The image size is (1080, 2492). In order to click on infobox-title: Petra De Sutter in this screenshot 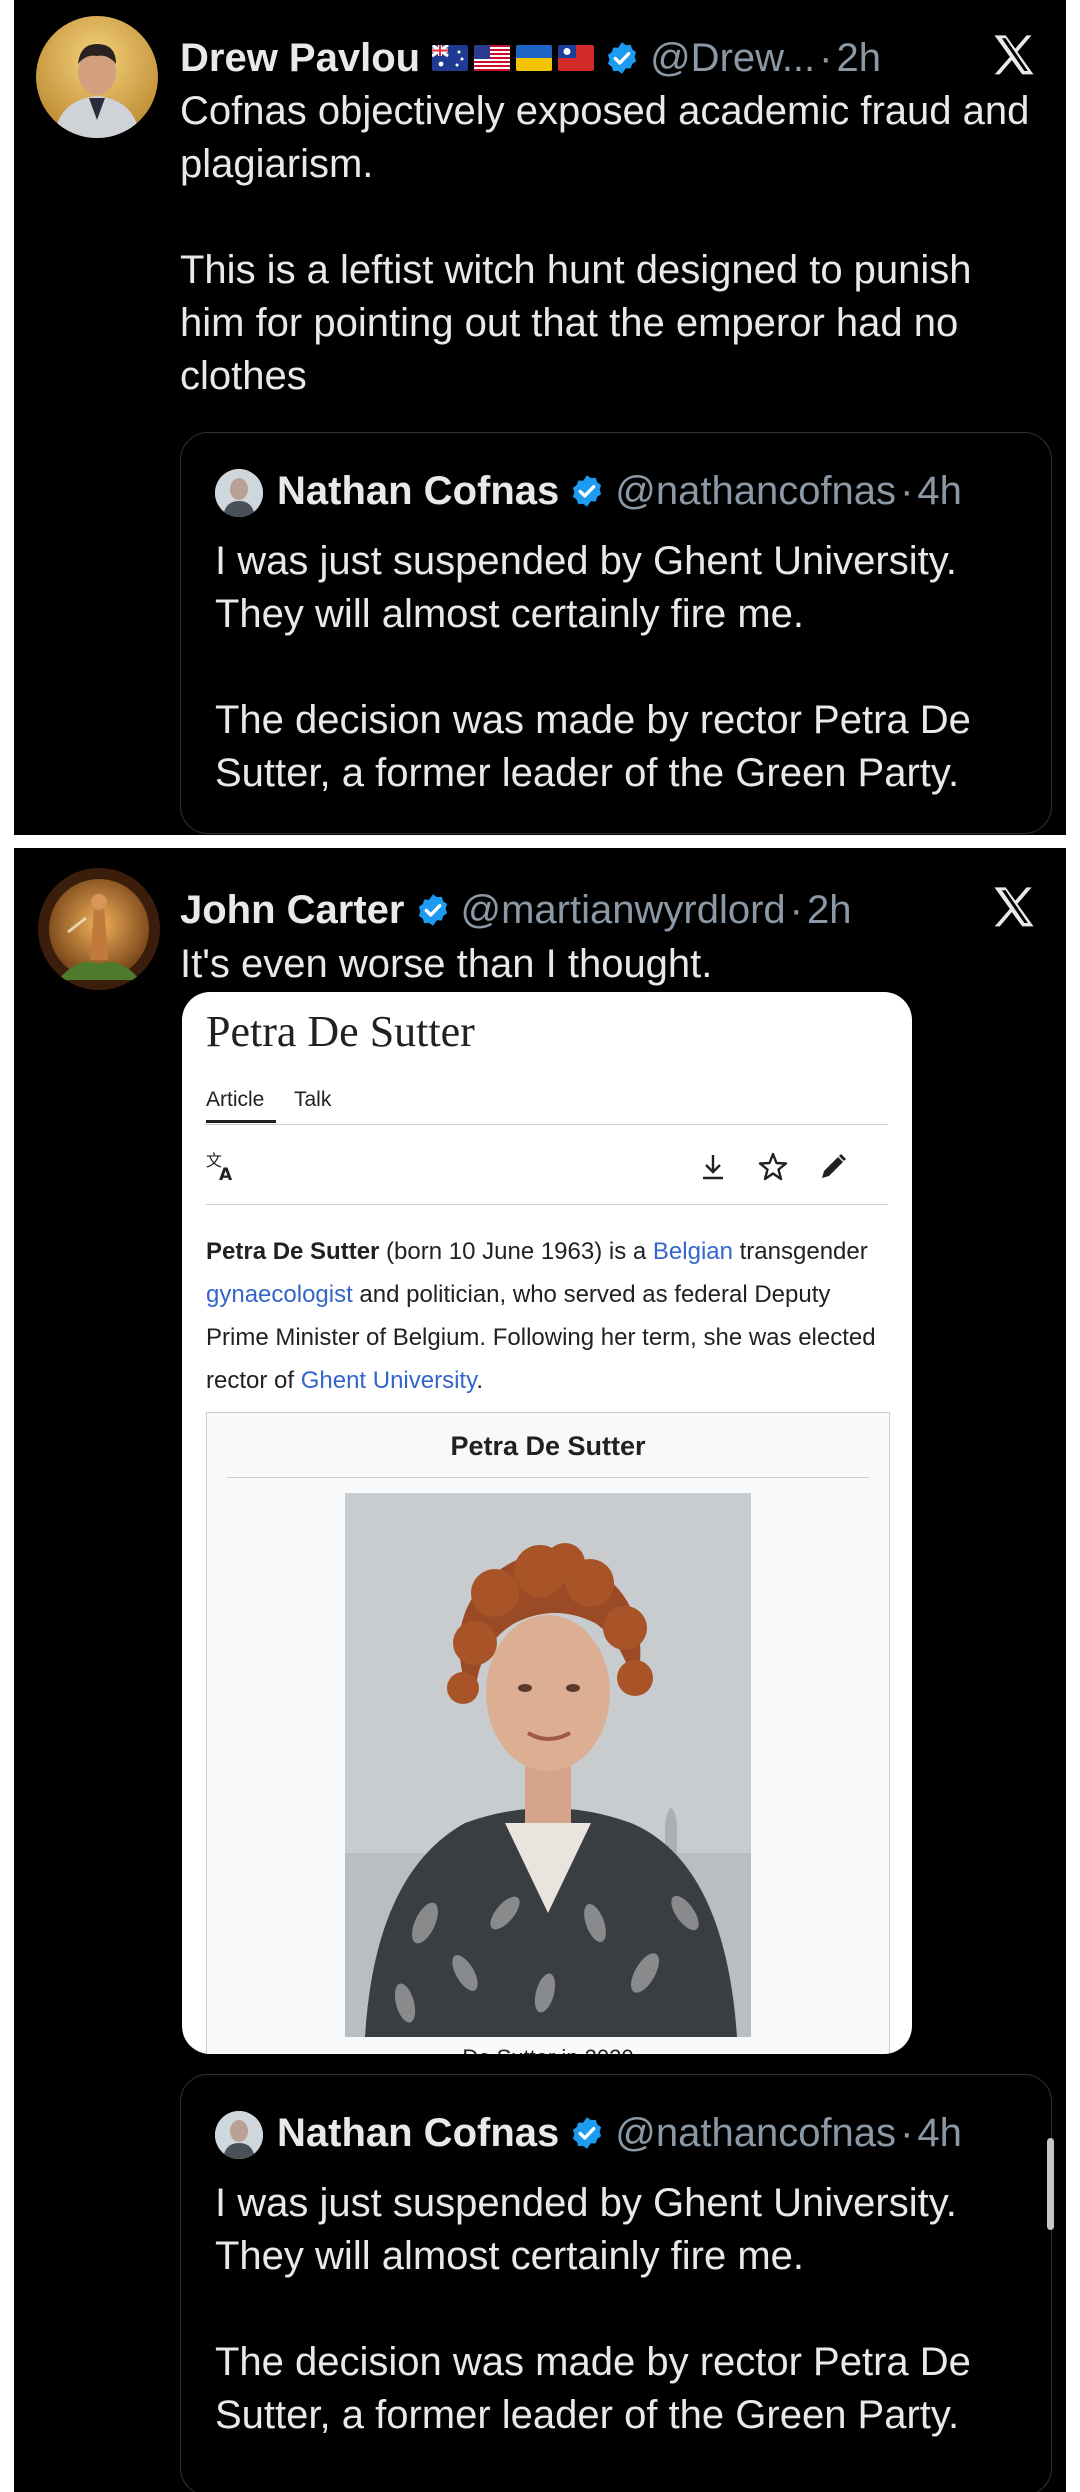, I will do `click(548, 1446)`.